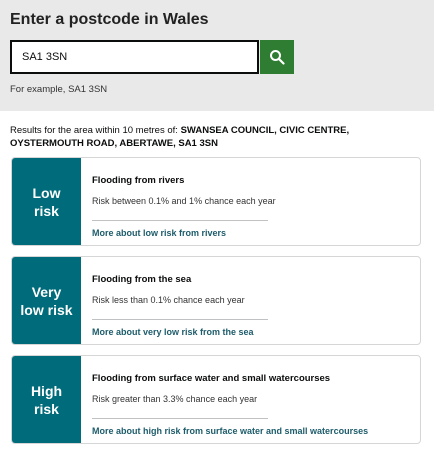 The height and width of the screenshot is (454, 434). I want to click on risk-level-line1: Low, so click(46, 192).